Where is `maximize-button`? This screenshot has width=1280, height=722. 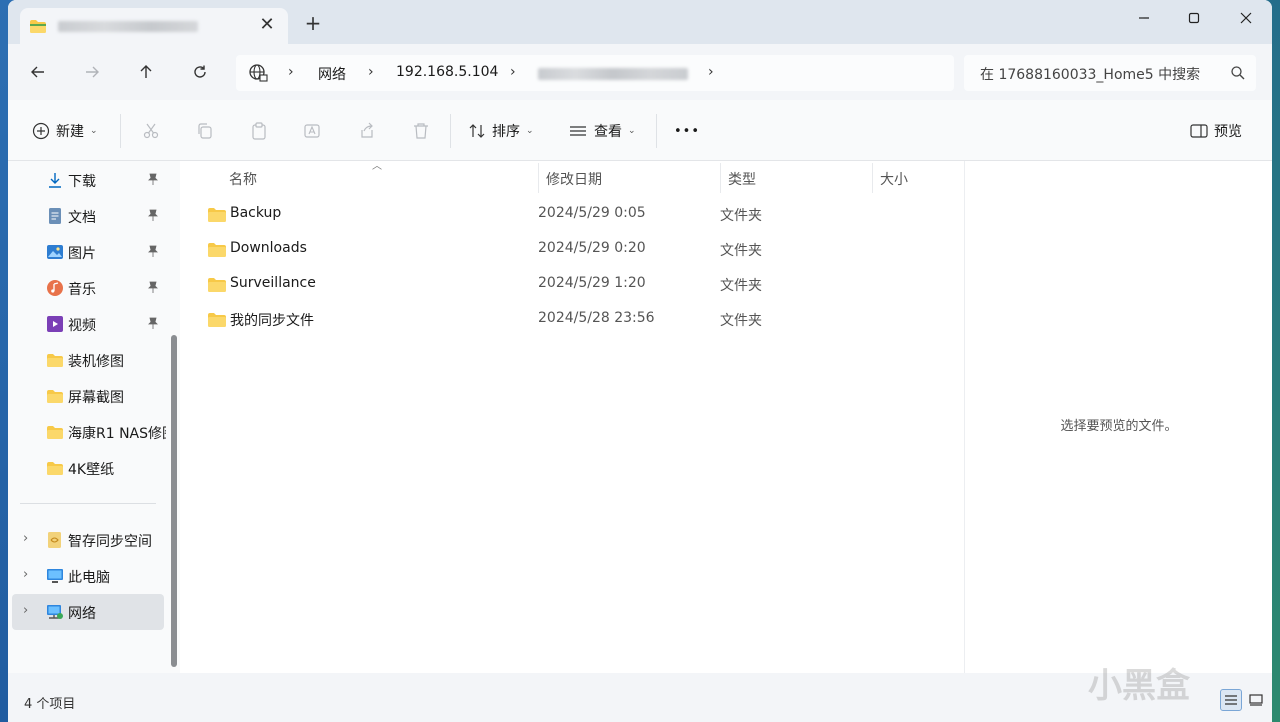
maximize-button is located at coordinates (1194, 18).